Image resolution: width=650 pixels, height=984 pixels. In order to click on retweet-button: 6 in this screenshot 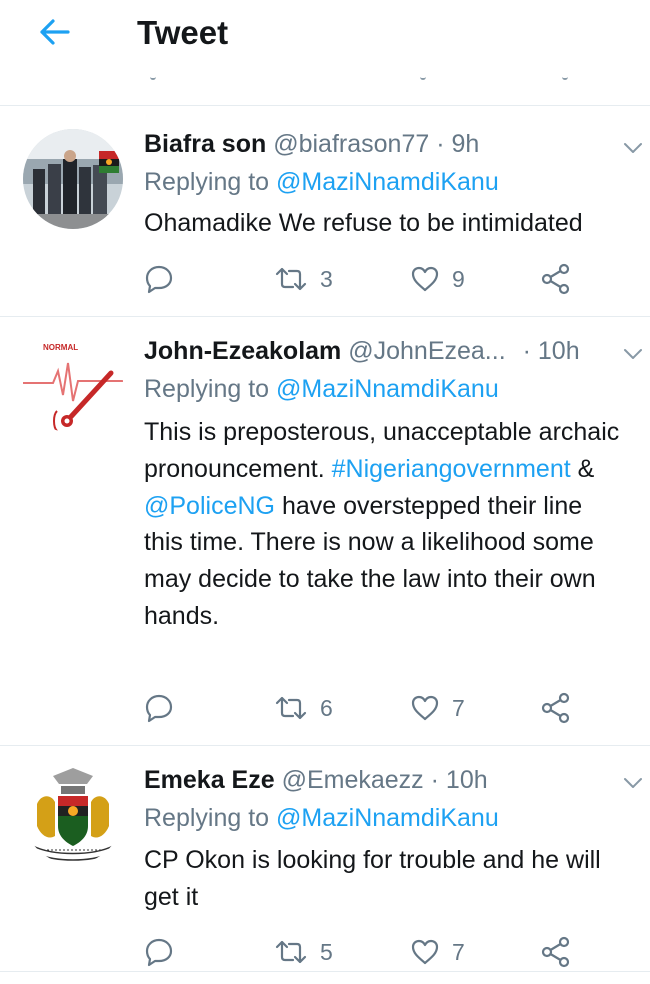, I will do `click(303, 708)`.